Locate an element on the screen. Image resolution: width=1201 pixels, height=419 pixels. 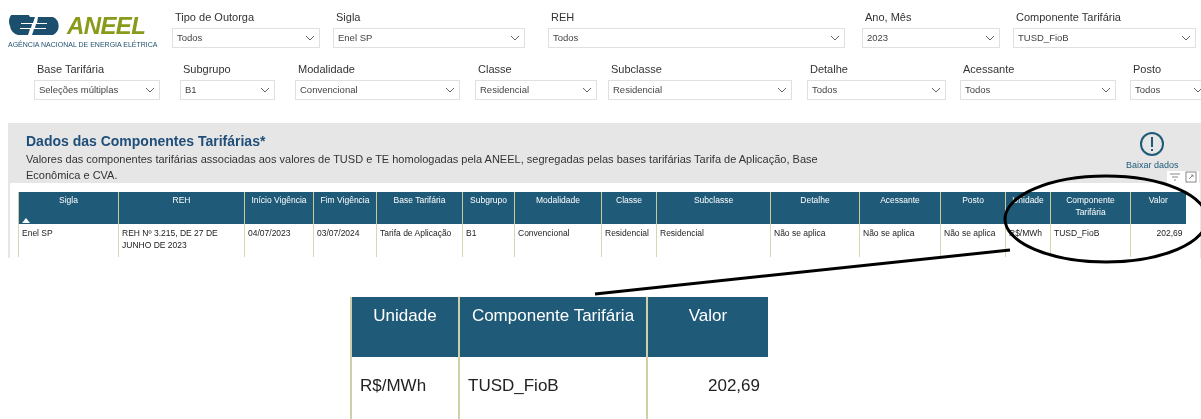
column-header: Início Vigência is located at coordinates (279, 208).